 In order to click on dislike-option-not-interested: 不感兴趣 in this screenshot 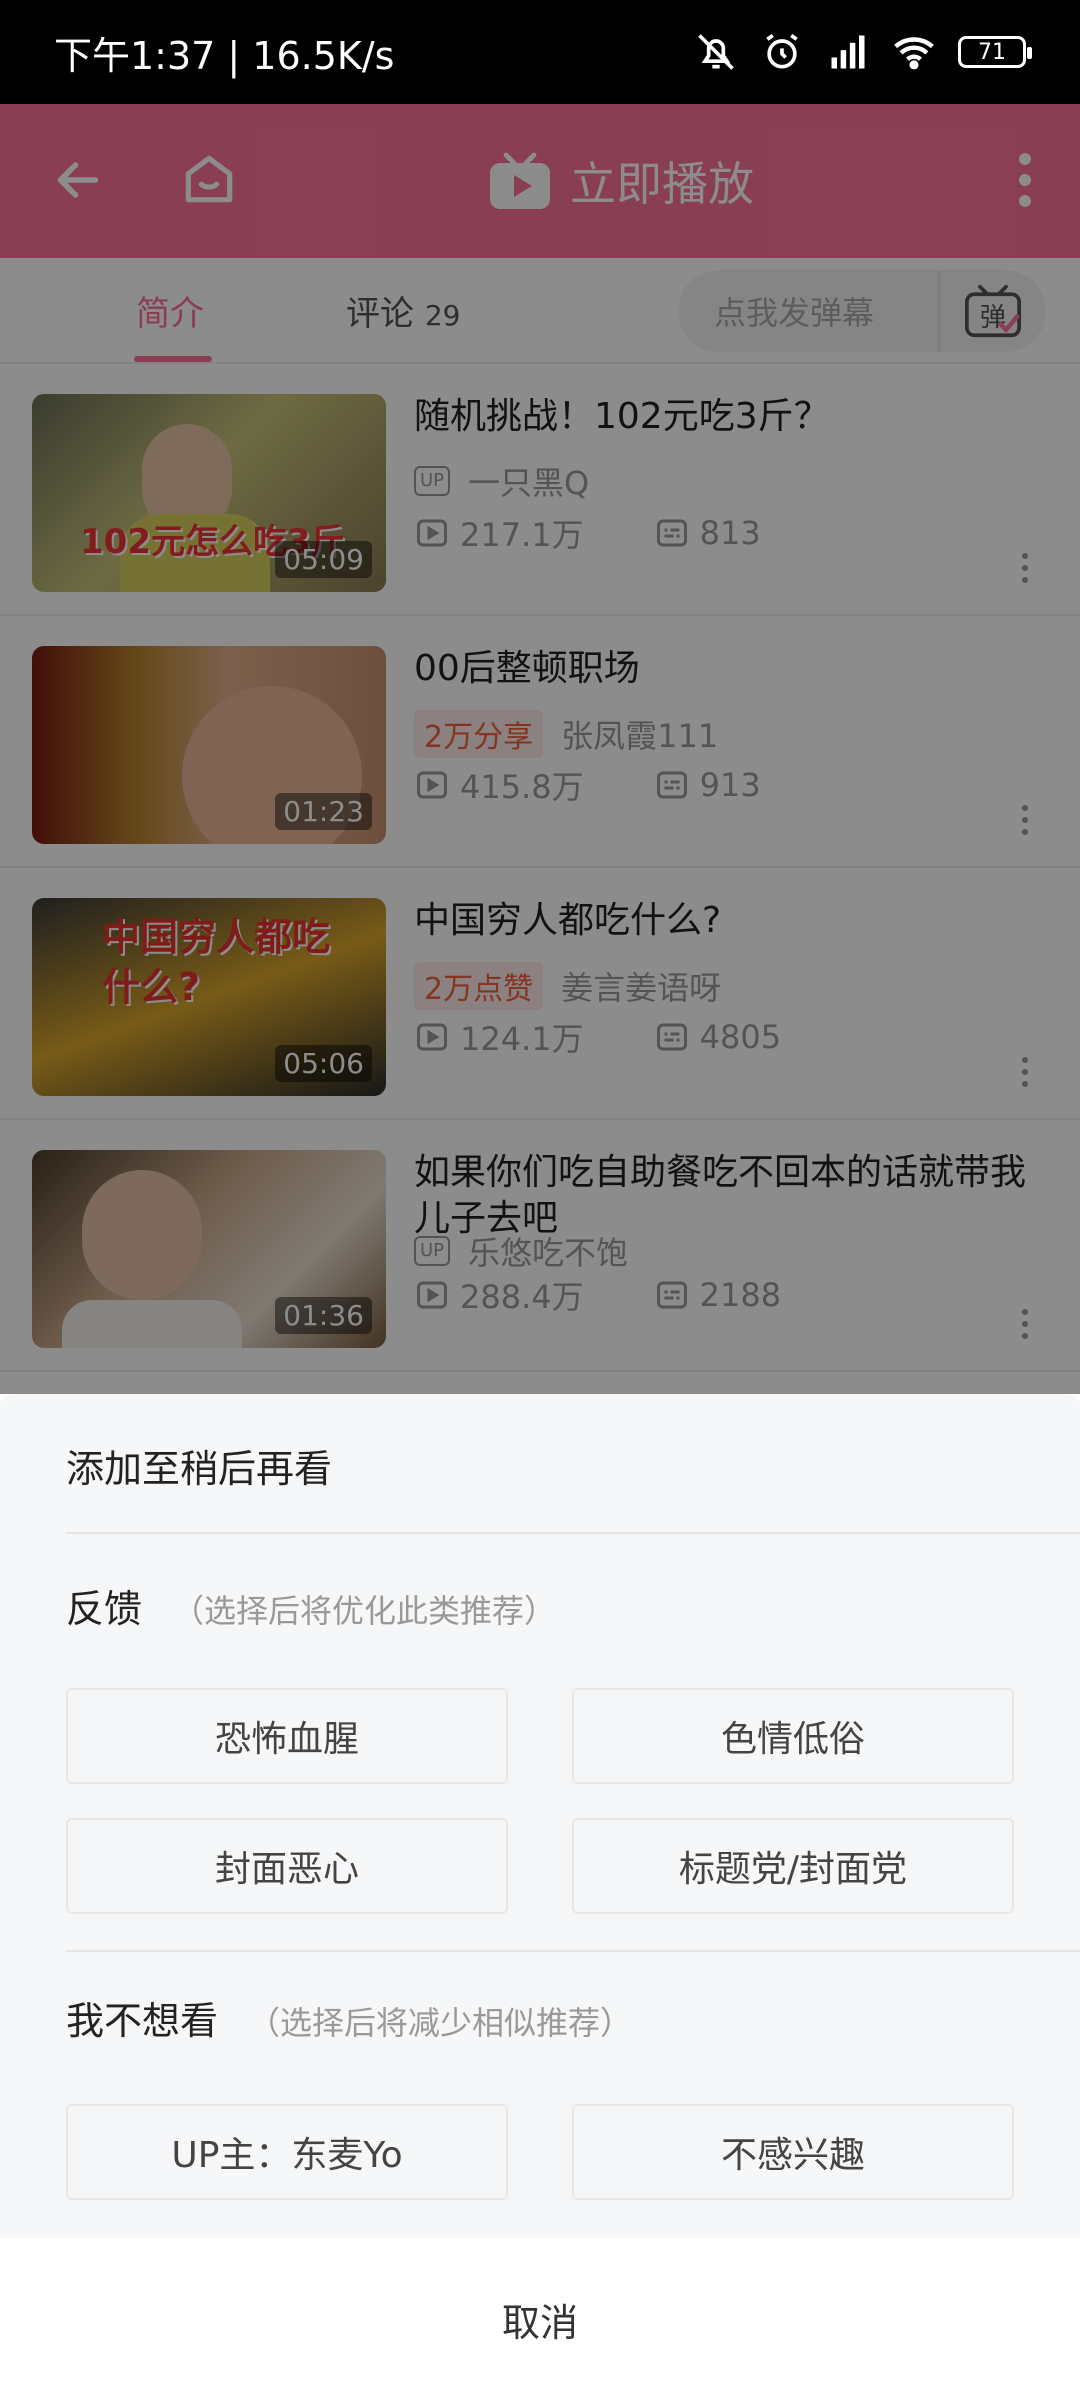, I will do `click(793, 2152)`.